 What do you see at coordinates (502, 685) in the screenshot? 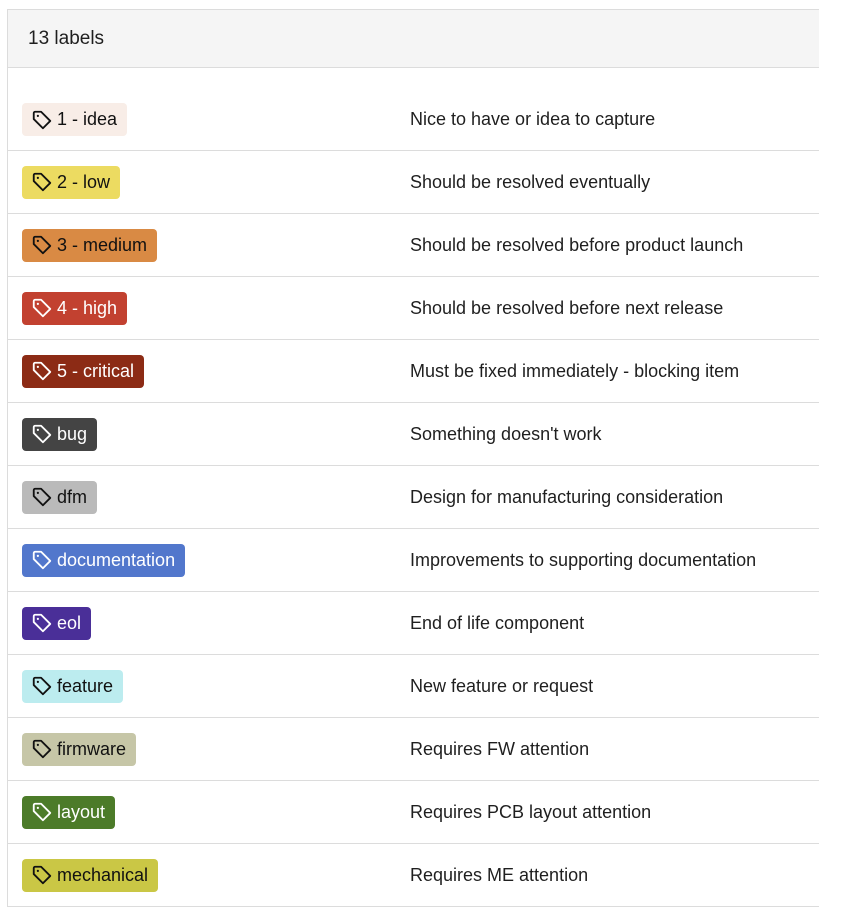
I see `label-description: New feature or request` at bounding box center [502, 685].